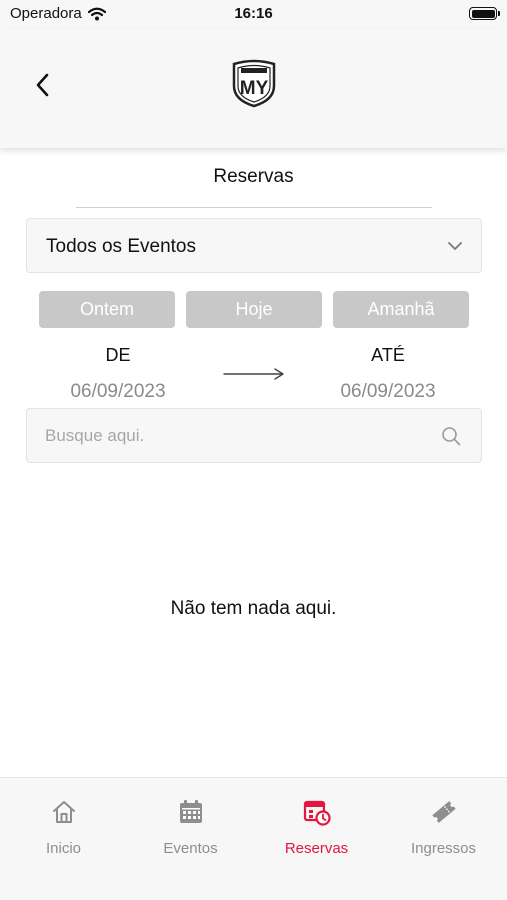  Describe the element at coordinates (190, 848) in the screenshot. I see `tab-label: Eventos` at that location.